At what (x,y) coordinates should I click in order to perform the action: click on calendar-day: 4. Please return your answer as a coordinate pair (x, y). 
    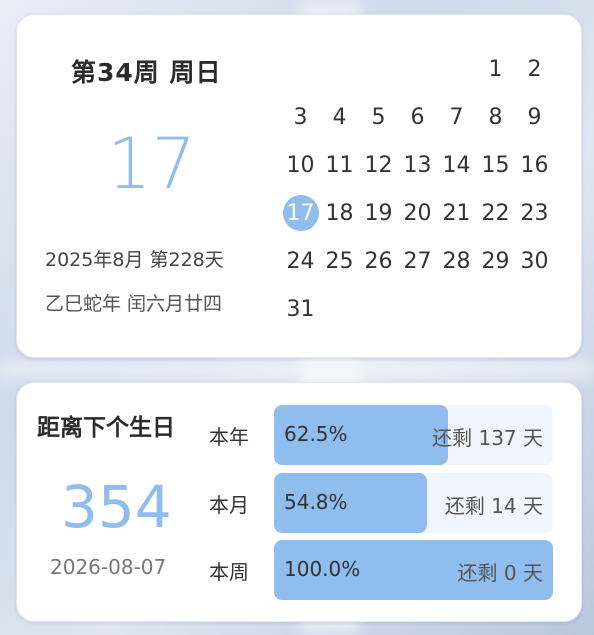
    Looking at the image, I should click on (339, 117).